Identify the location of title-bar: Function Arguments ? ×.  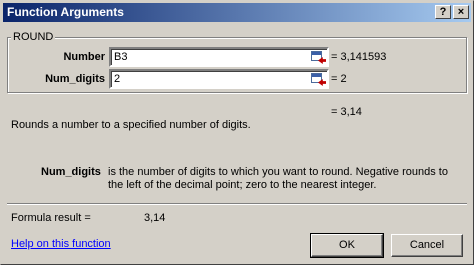
(237, 12).